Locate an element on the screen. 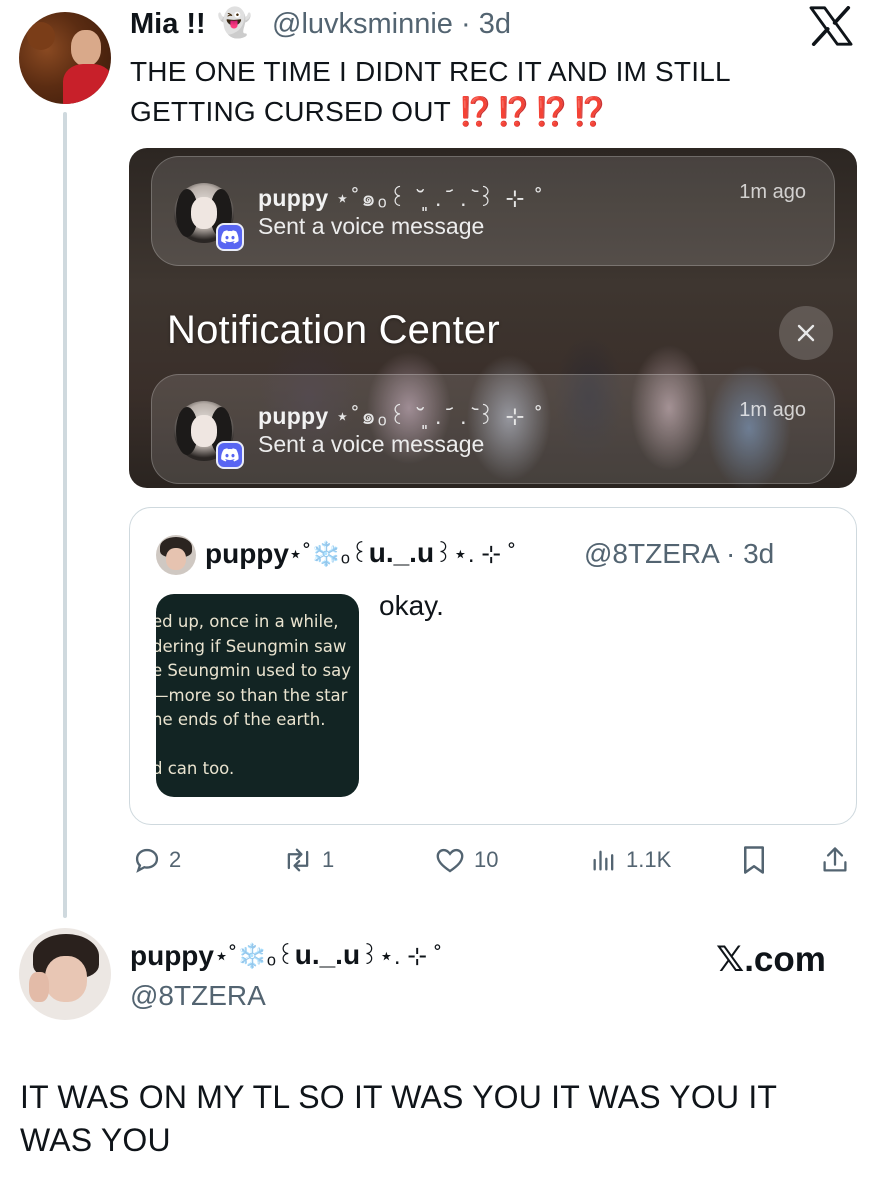  quote-text: okay. is located at coordinates (411, 605).